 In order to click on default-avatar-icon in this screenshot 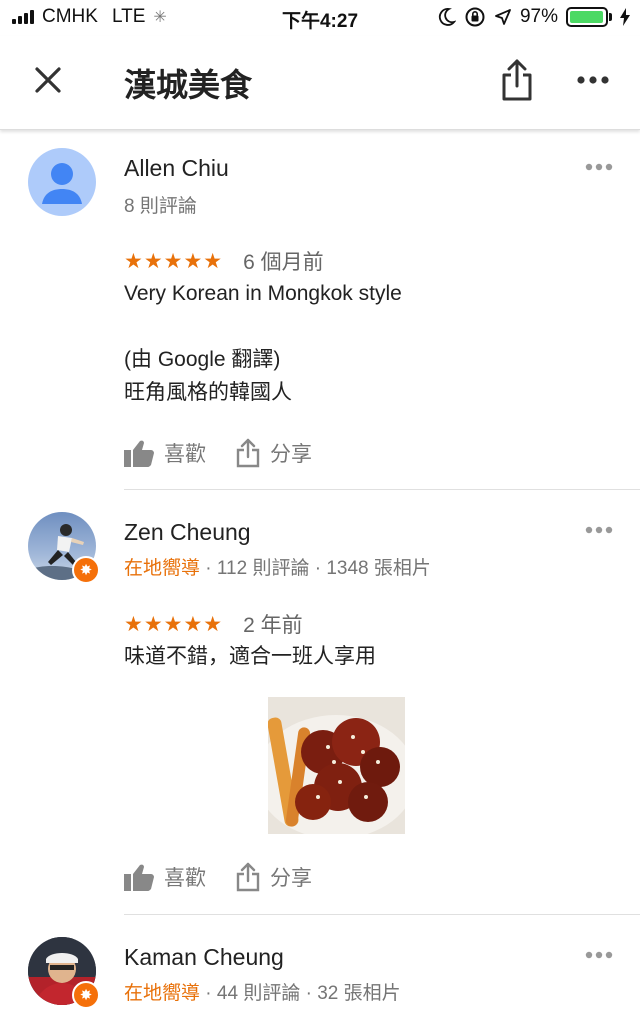, I will do `click(62, 183)`.